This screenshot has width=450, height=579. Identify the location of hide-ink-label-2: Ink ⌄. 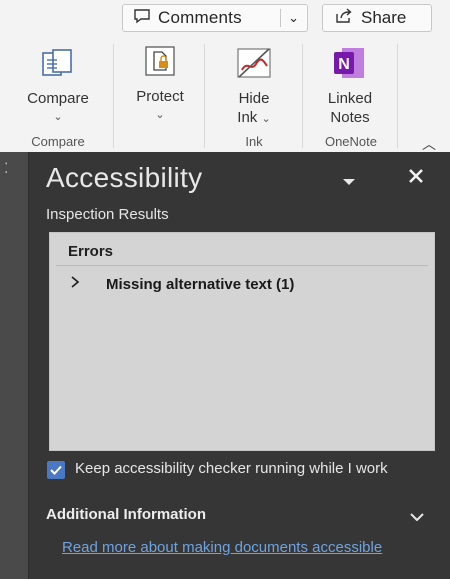
(254, 118).